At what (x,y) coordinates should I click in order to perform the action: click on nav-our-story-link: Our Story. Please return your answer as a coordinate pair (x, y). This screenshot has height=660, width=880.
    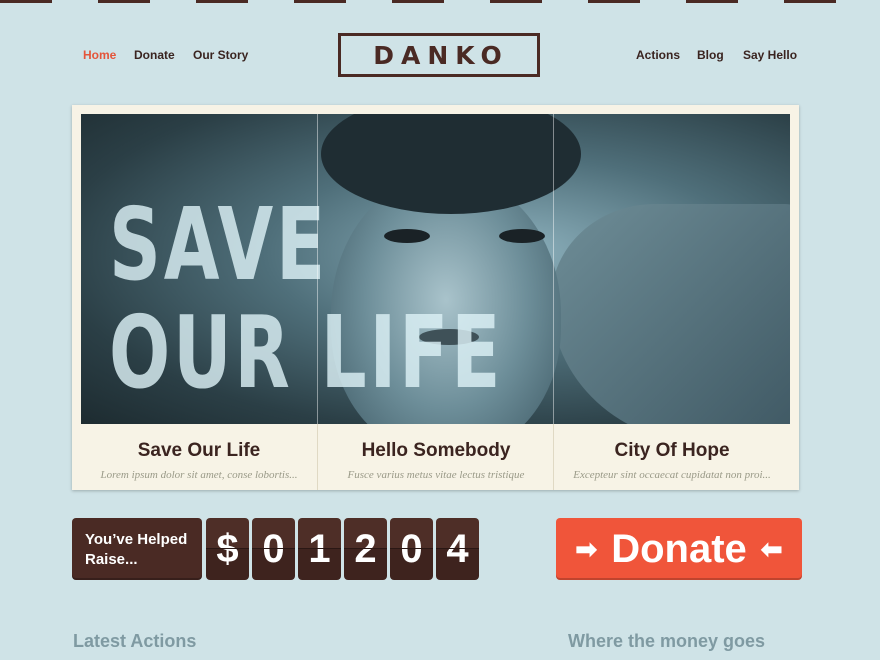
    Looking at the image, I should click on (220, 55).